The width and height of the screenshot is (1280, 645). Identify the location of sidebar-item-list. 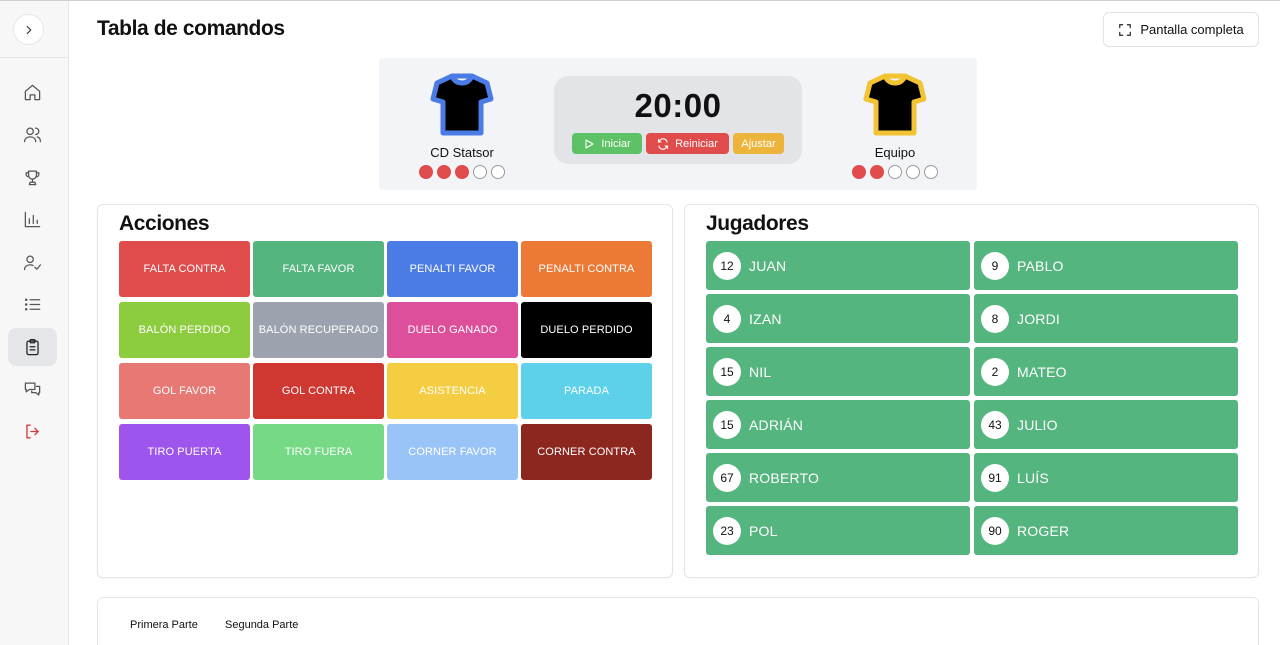
(32, 304).